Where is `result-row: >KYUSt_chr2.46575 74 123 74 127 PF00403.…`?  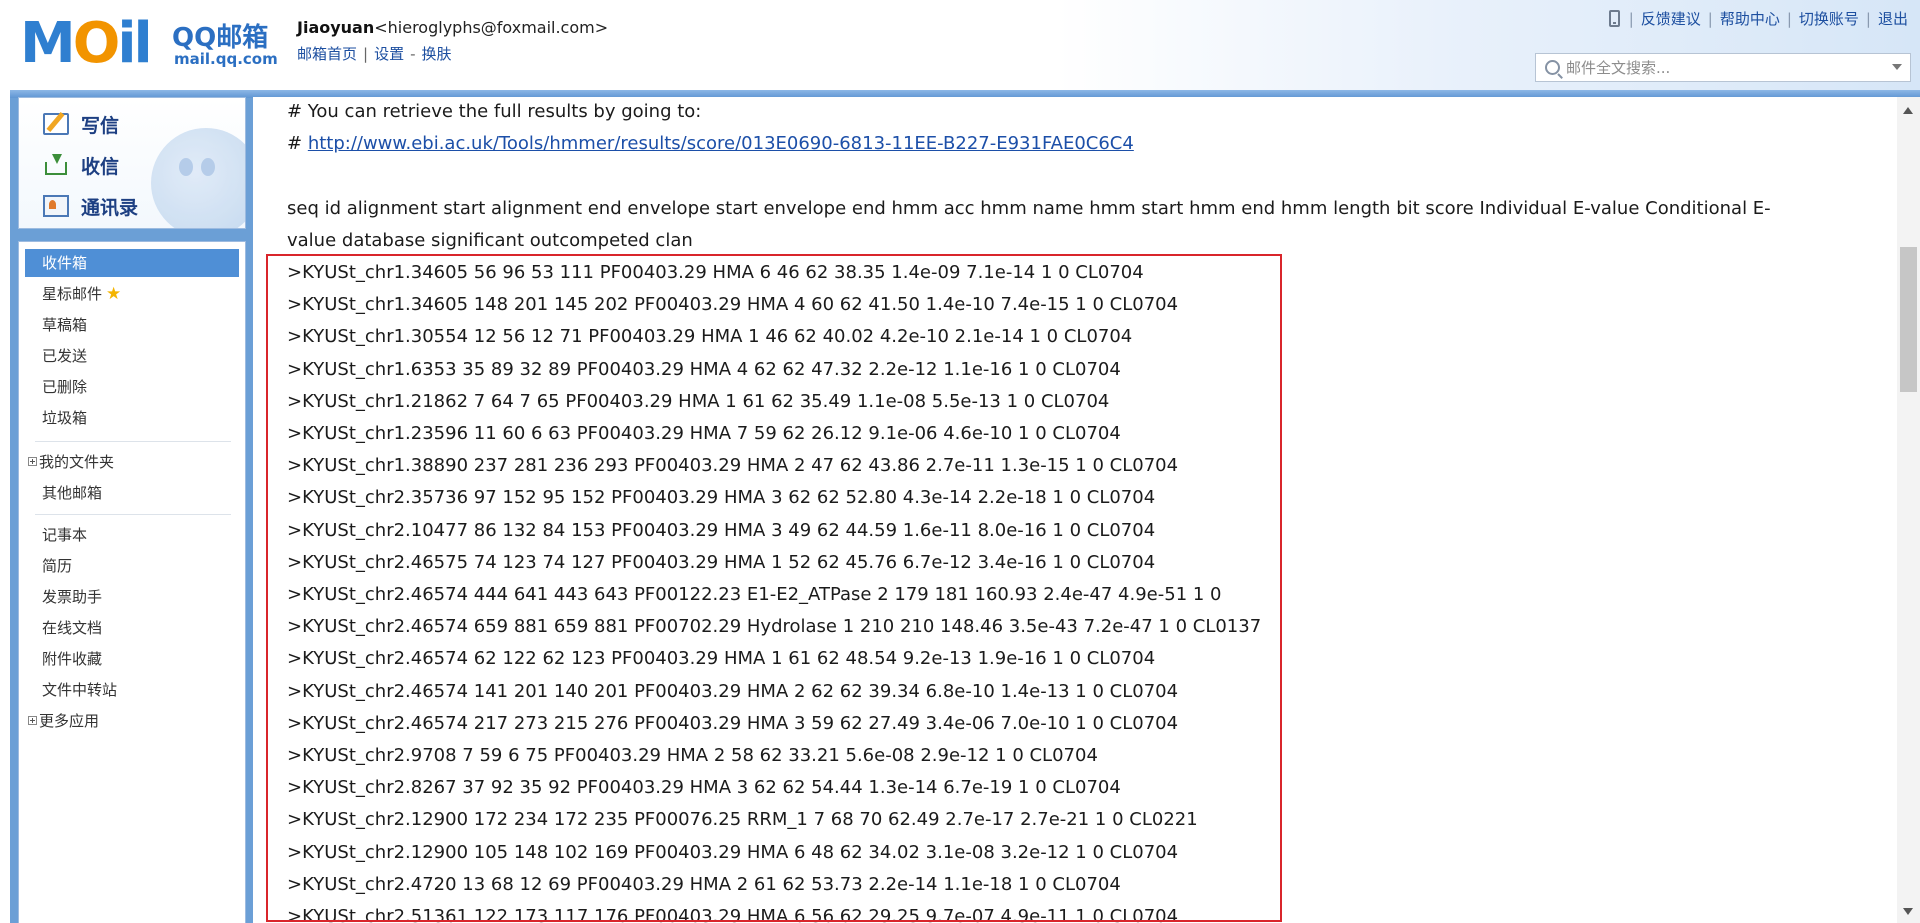
result-row: >KYUSt_chr2.46575 74 123 74 127 PF00403.… is located at coordinates (721, 562).